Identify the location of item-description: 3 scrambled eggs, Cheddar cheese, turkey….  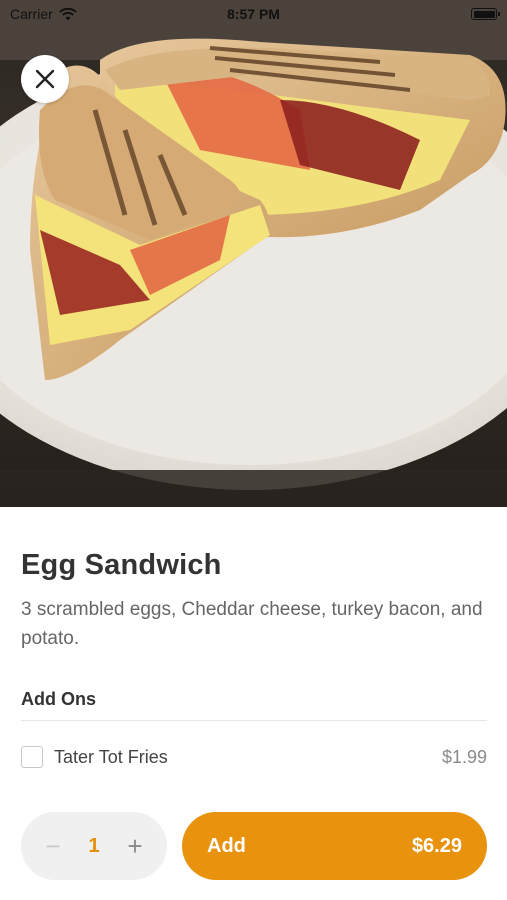
(252, 624).